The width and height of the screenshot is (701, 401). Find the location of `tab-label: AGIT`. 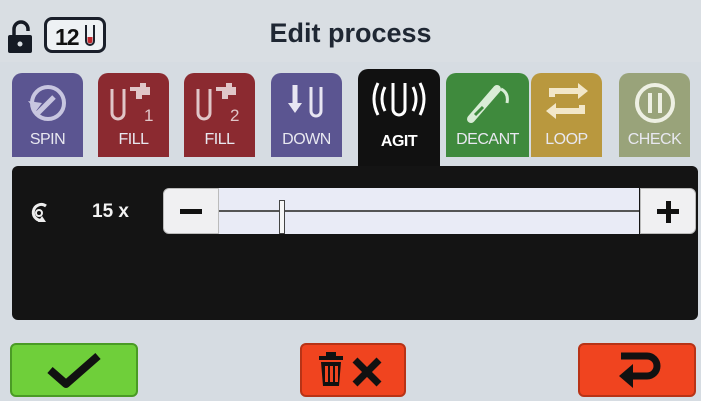

tab-label: AGIT is located at coordinates (399, 141).